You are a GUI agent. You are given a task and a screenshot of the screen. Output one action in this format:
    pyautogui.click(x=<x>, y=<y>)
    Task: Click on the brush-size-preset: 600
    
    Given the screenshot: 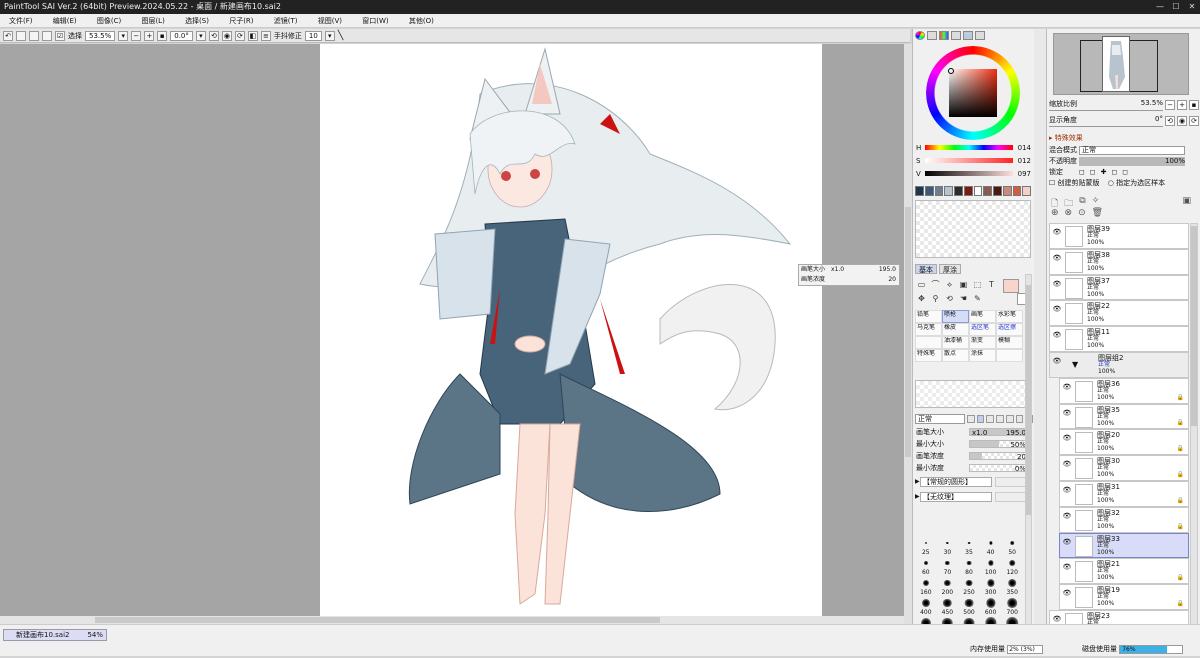 What is the action you would take?
    pyautogui.click(x=991, y=606)
    